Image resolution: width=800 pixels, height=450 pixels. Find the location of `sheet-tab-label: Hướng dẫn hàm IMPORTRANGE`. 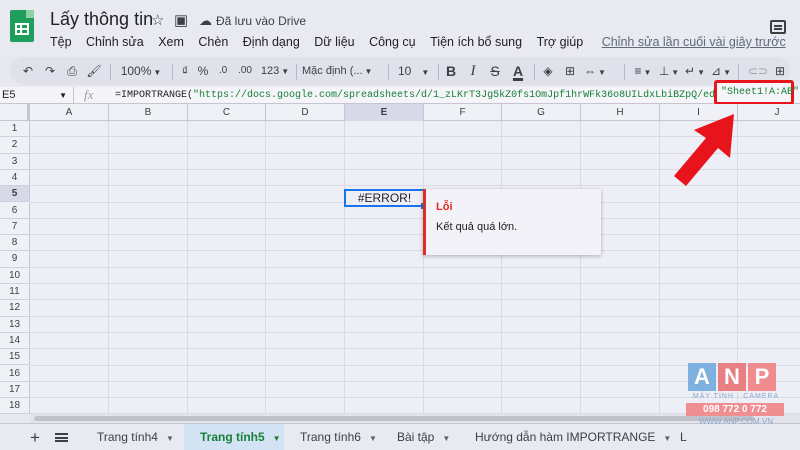

sheet-tab-label: Hướng dẫn hàm IMPORTRANGE is located at coordinates (565, 437).